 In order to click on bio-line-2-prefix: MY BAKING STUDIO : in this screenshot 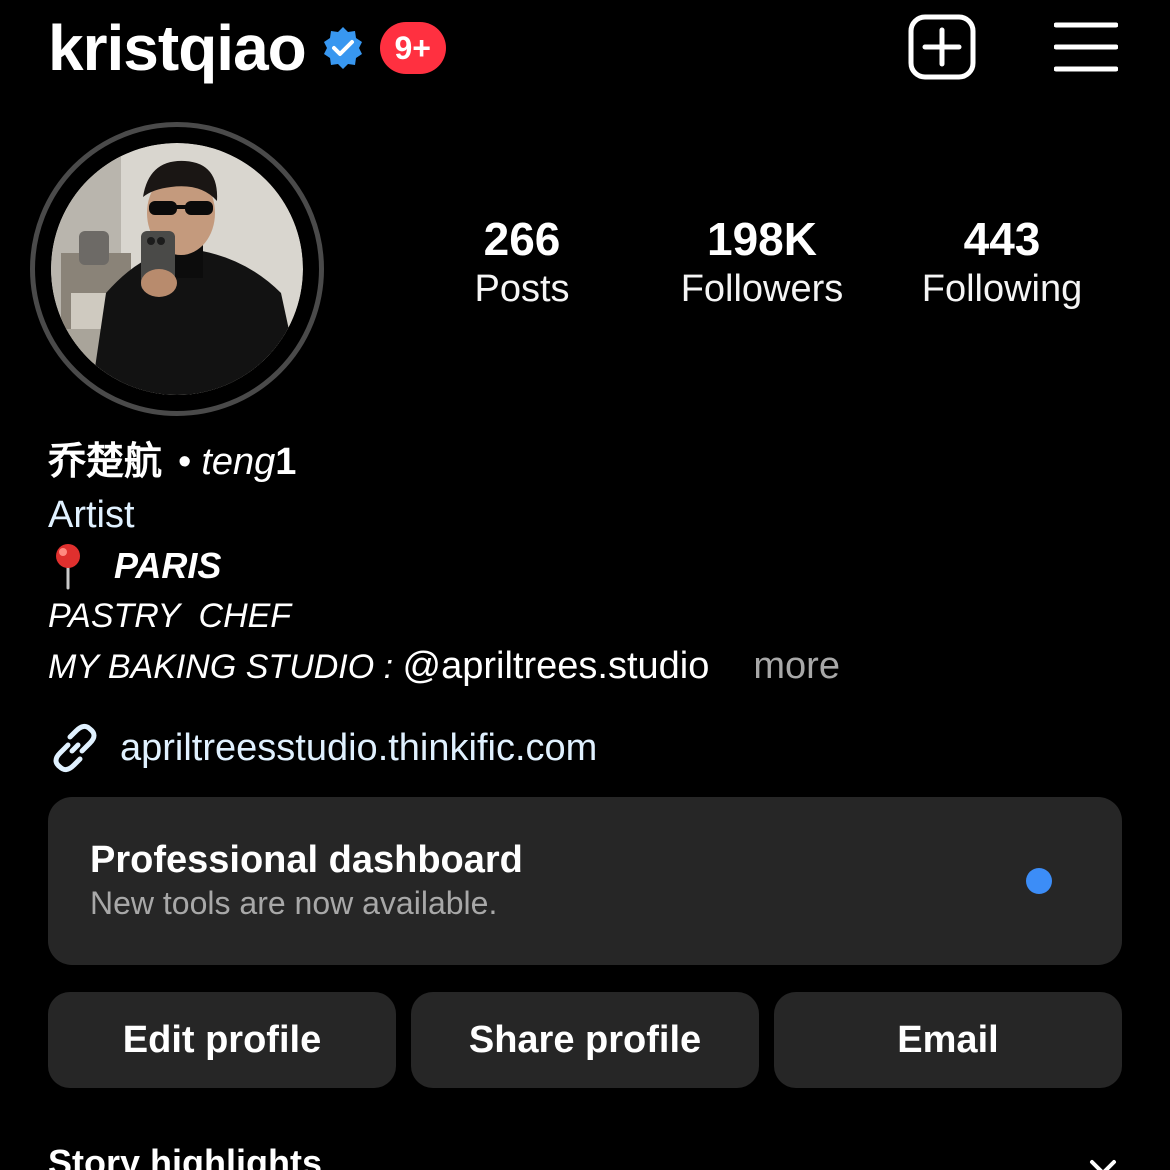, I will do `click(225, 667)`.